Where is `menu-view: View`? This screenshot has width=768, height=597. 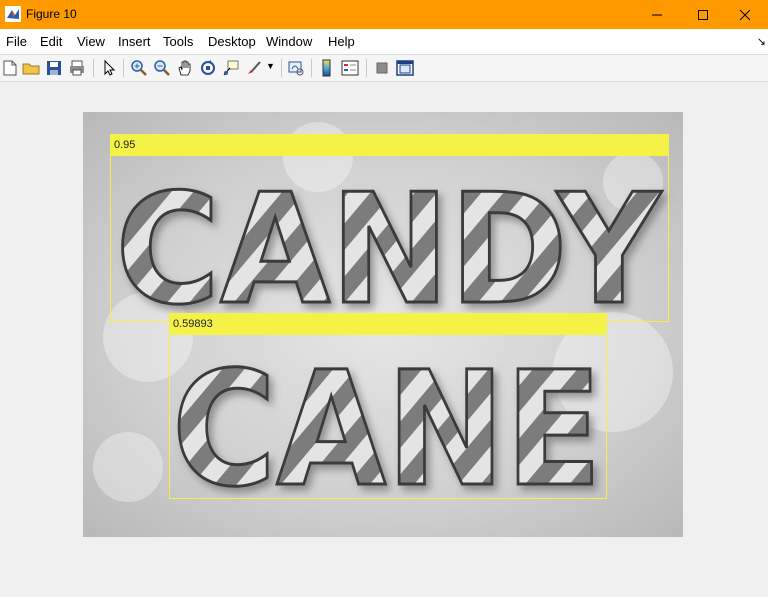
menu-view: View is located at coordinates (91, 41).